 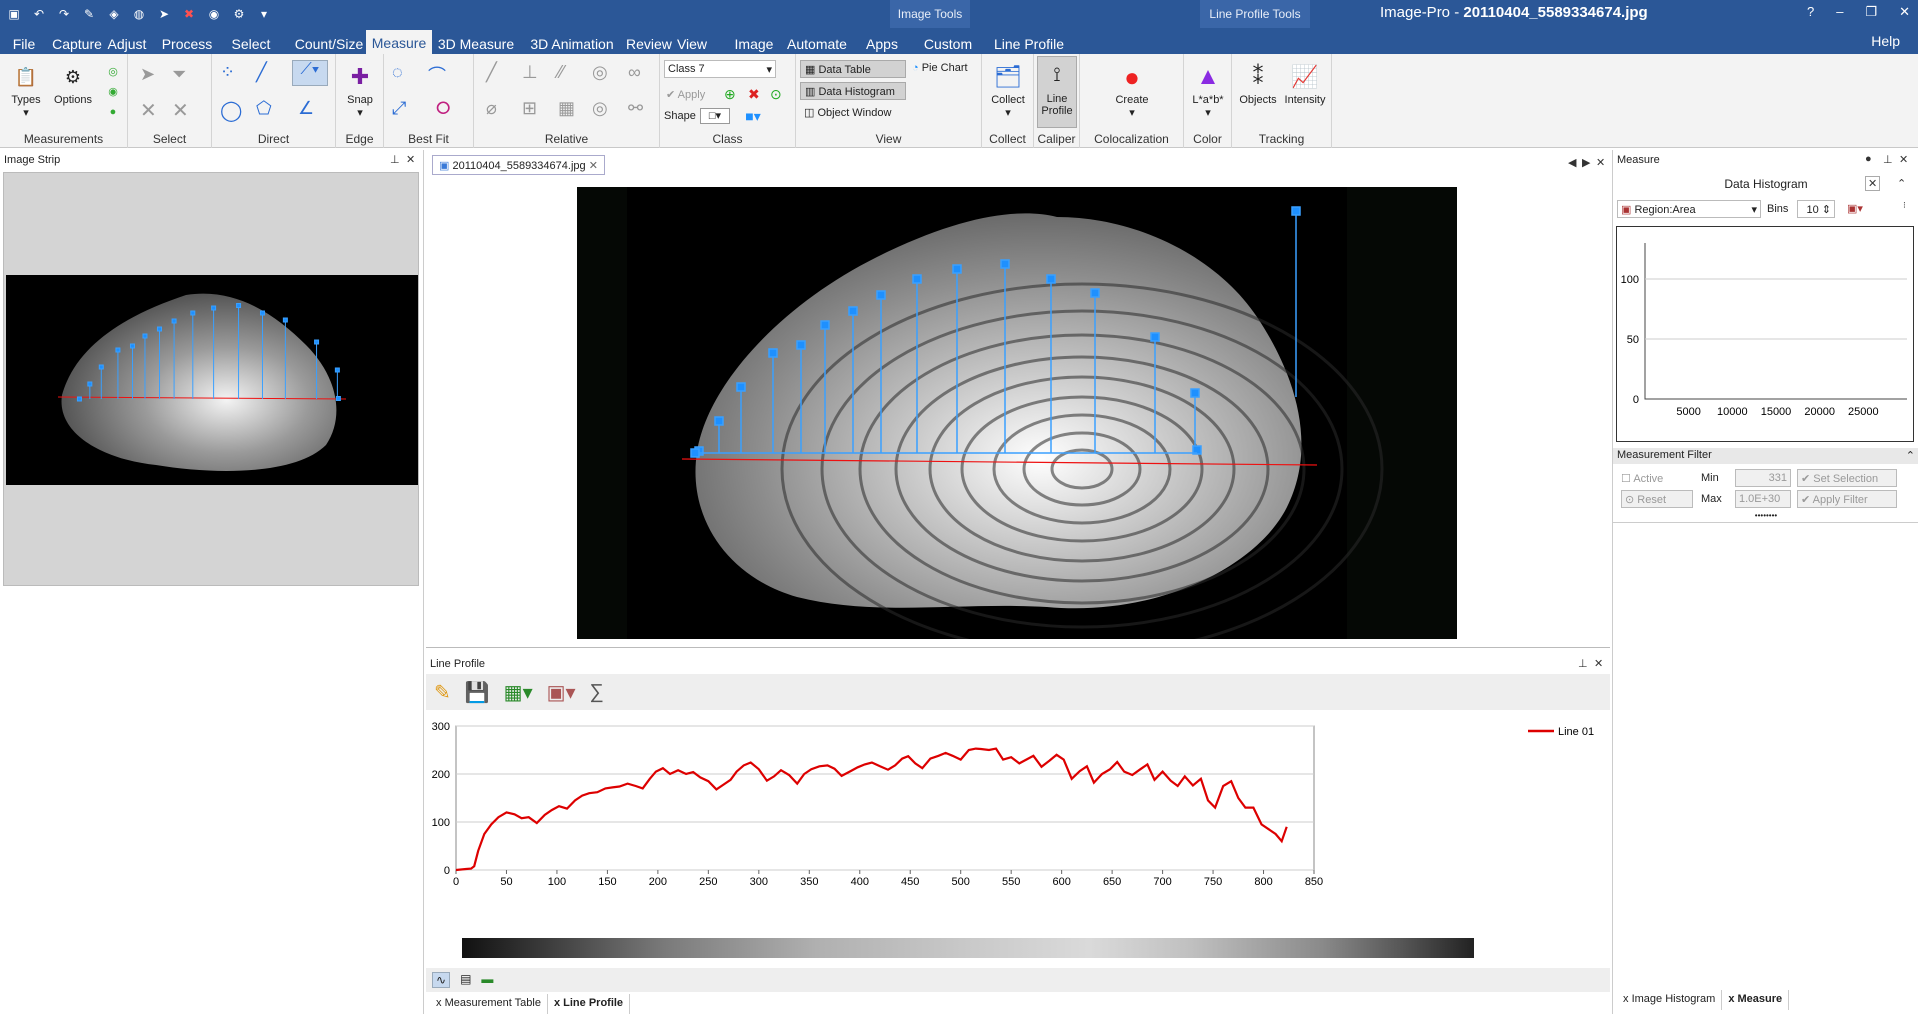 I want to click on tab-file: File, so click(x=24, y=43).